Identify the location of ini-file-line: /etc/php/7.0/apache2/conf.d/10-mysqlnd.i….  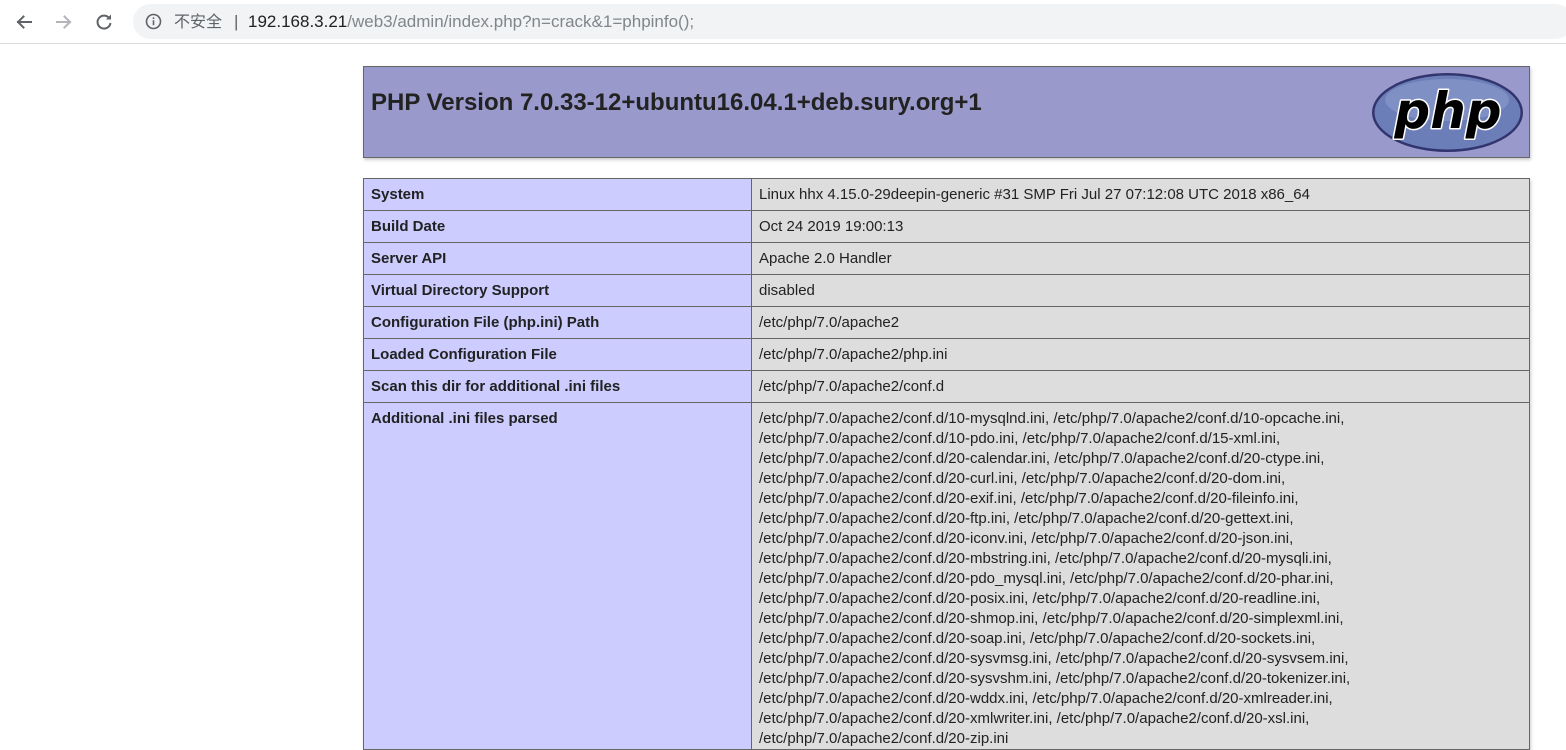
(1052, 418).